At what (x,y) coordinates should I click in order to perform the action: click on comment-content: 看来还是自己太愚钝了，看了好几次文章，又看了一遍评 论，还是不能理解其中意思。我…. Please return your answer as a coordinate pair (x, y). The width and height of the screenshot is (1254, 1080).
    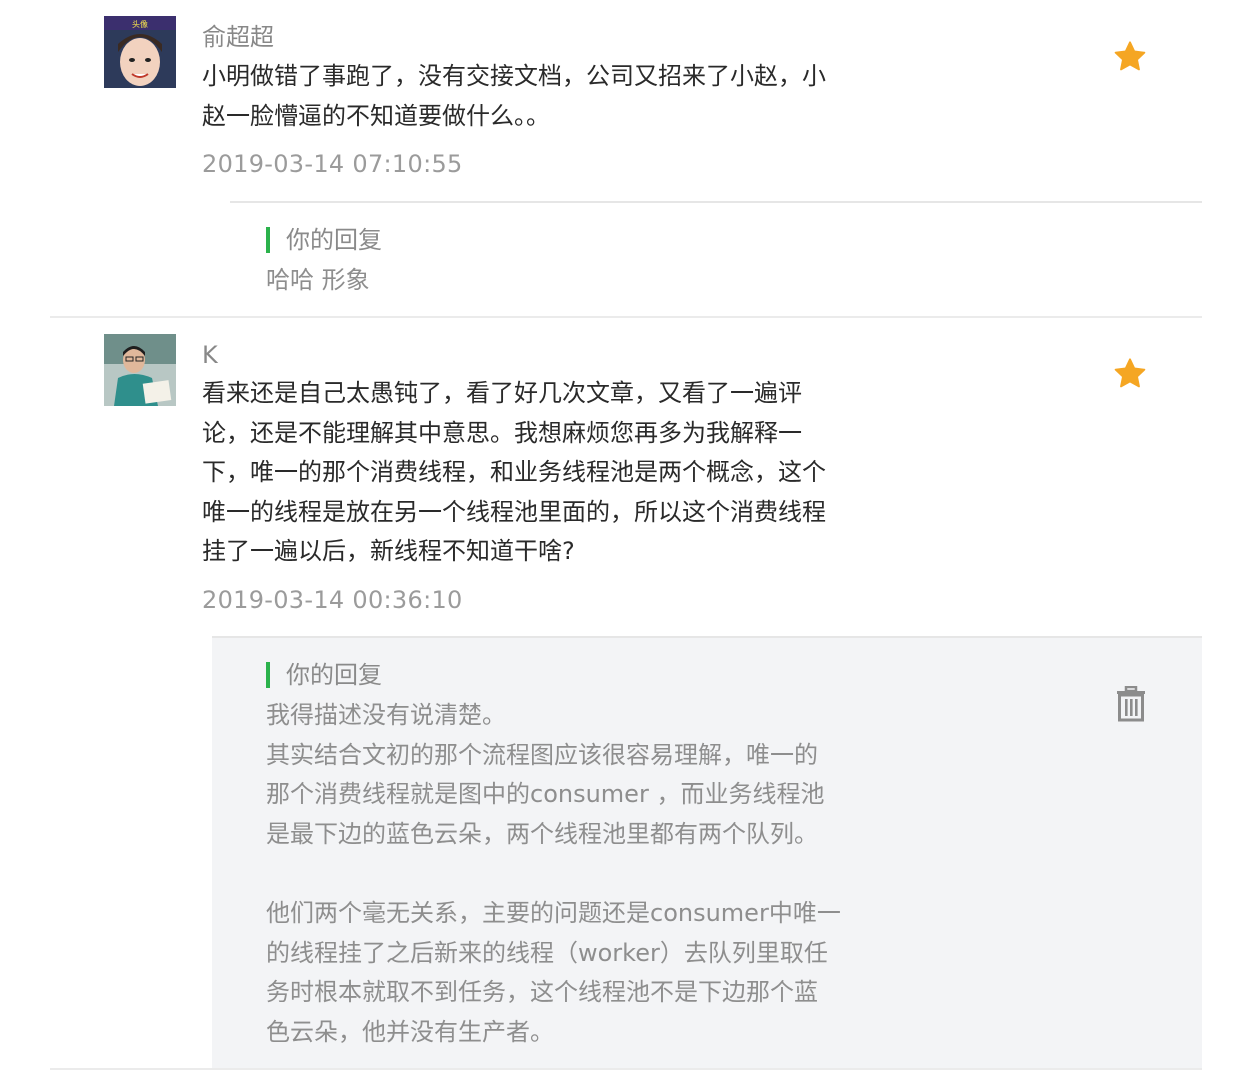
    Looking at the image, I should click on (514, 472).